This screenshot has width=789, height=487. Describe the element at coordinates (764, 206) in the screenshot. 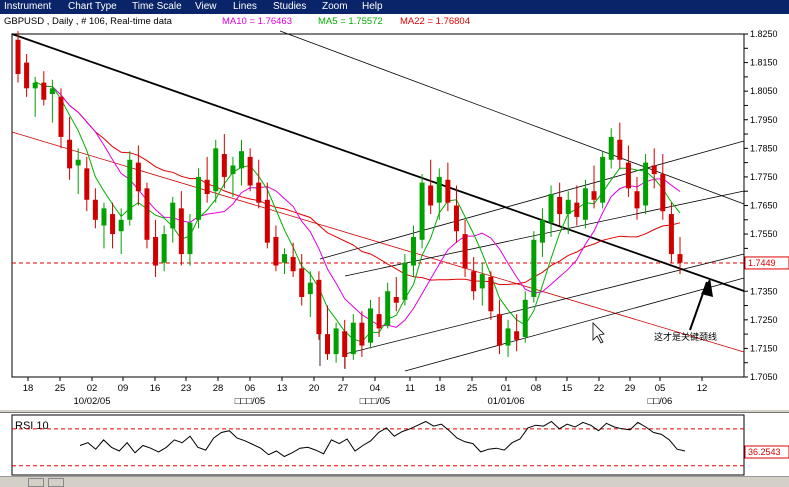

I see `price-label: 1.7650` at that location.